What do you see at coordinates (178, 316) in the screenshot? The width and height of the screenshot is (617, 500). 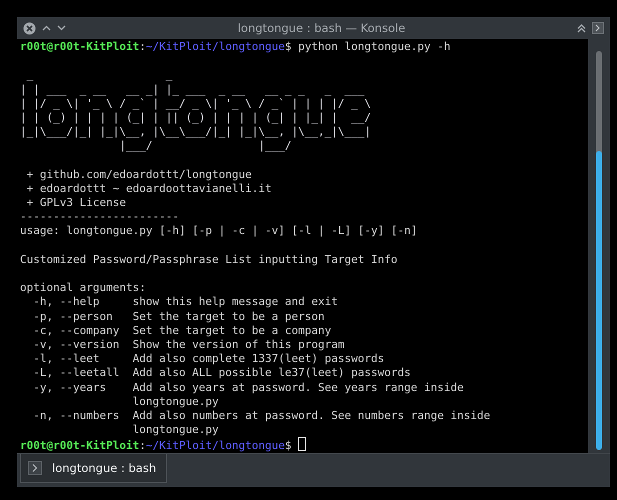 I see `output-line: -p, --person Set the target to be a person` at bounding box center [178, 316].